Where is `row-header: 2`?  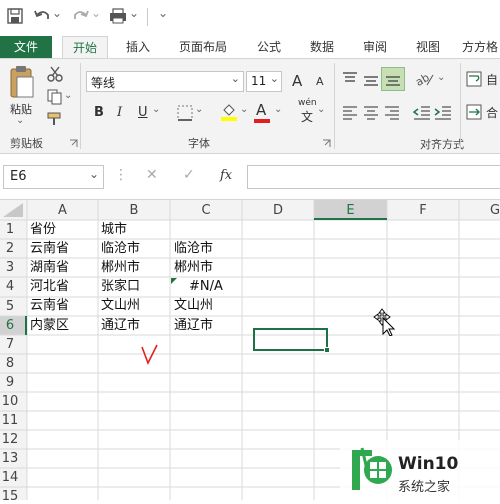
row-header: 2 is located at coordinates (10, 248).